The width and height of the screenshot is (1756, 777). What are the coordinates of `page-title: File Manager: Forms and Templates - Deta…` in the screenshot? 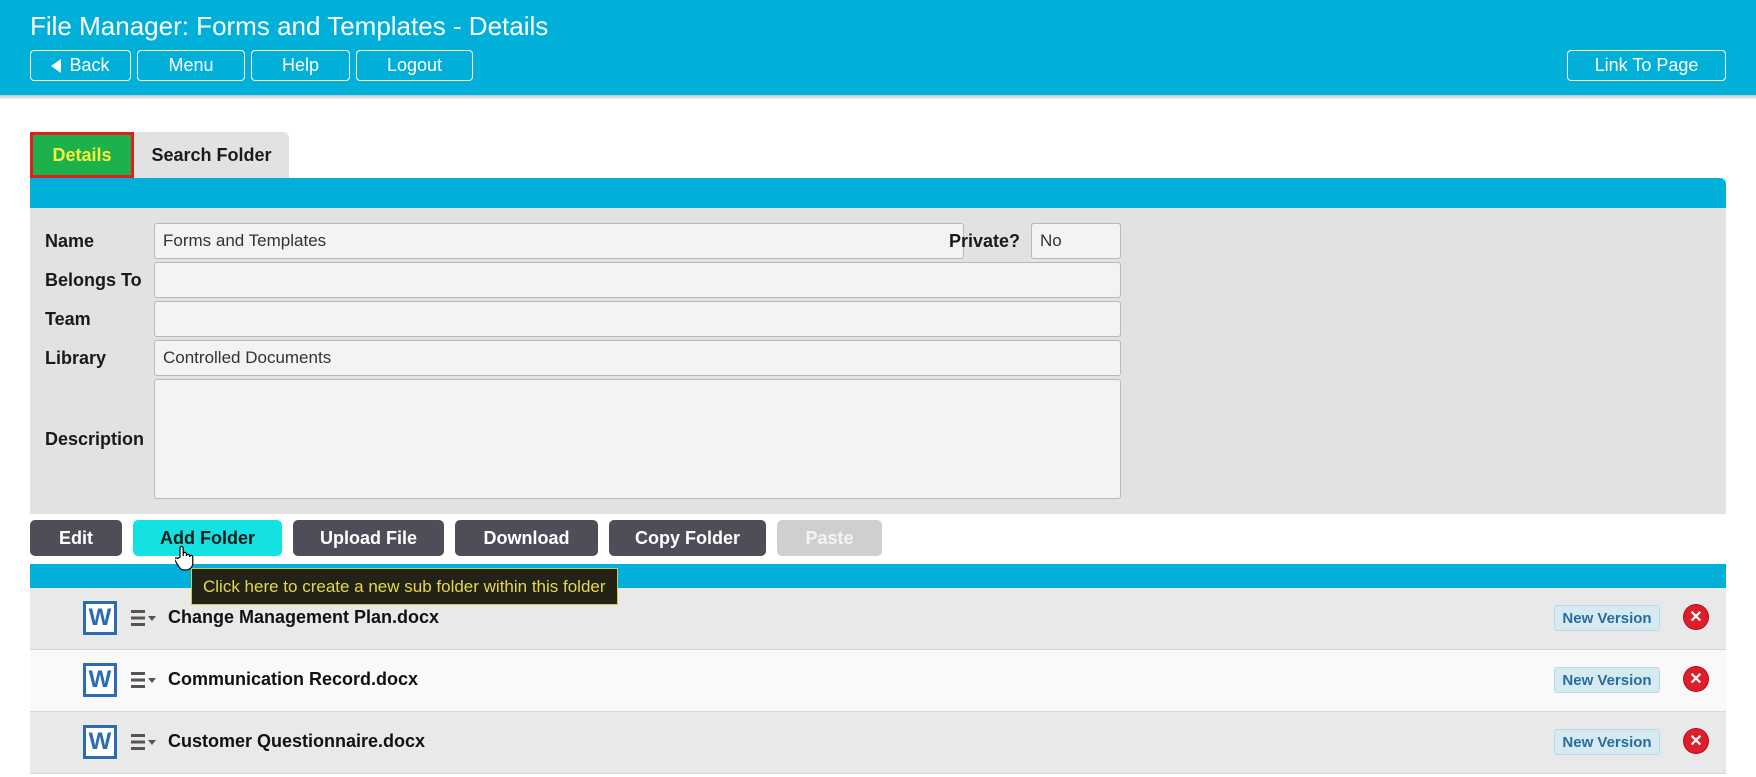 It's located at (289, 26).